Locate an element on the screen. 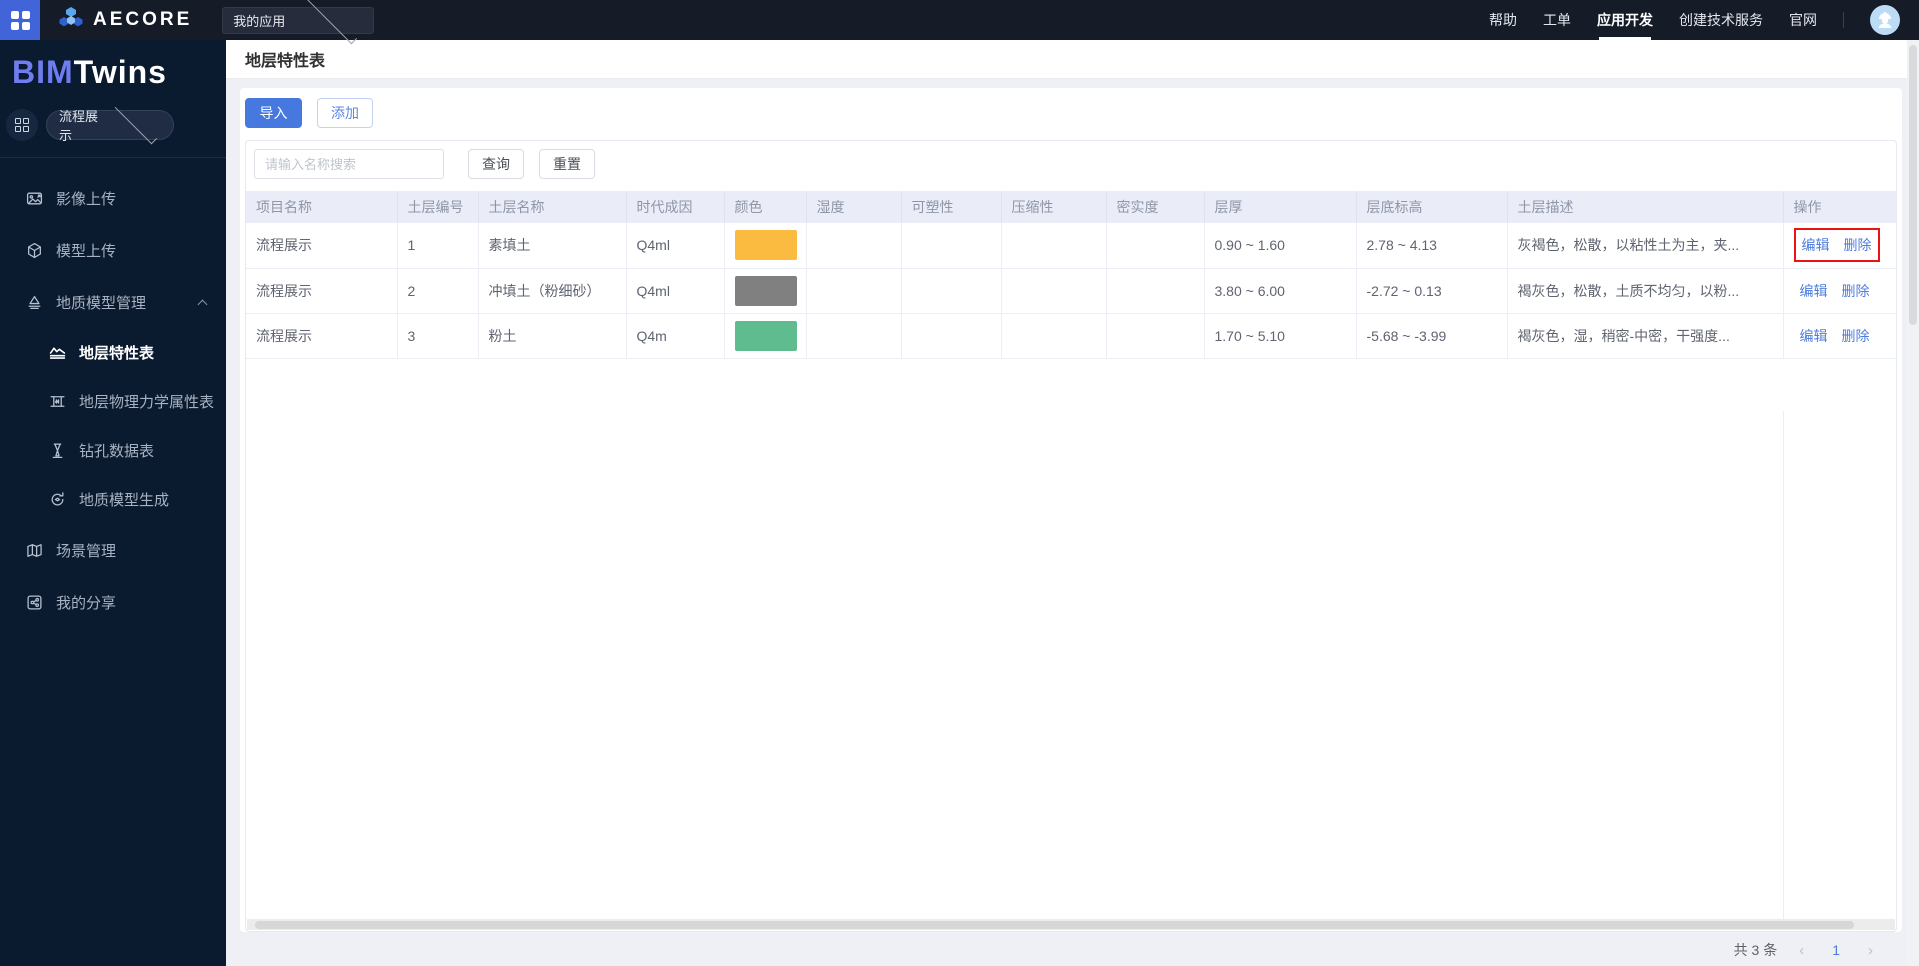 The image size is (1919, 966). pagination-total: 共 3 条 is located at coordinates (1755, 950).